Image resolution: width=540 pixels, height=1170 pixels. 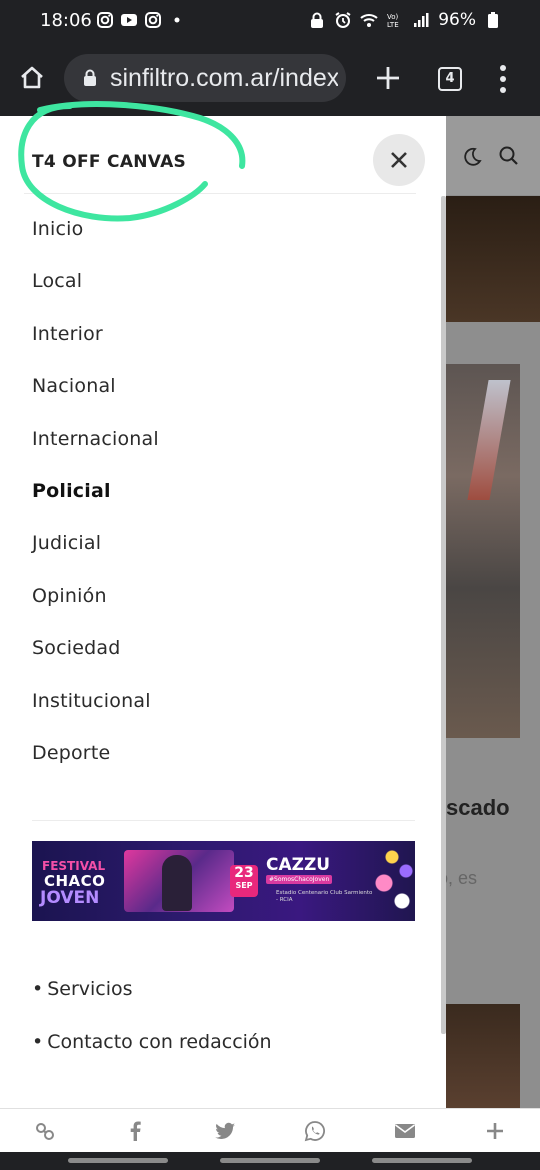 I want to click on share-bar, so click(x=270, y=1130).